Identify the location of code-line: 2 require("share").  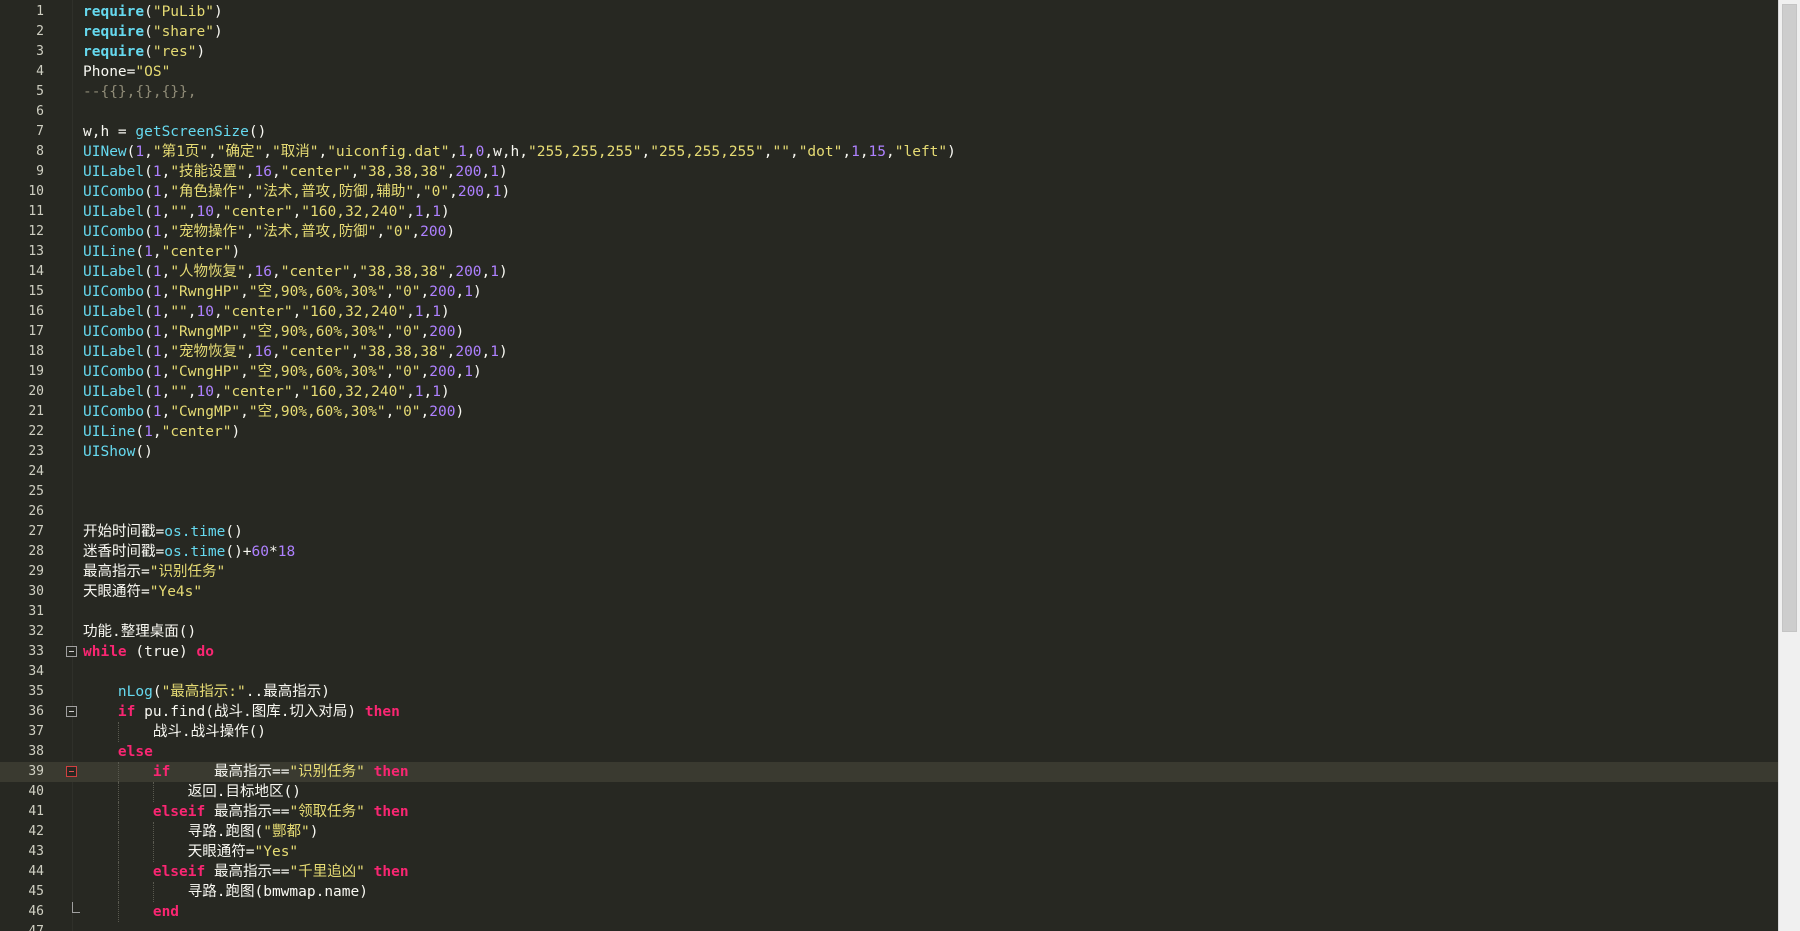
(889, 32).